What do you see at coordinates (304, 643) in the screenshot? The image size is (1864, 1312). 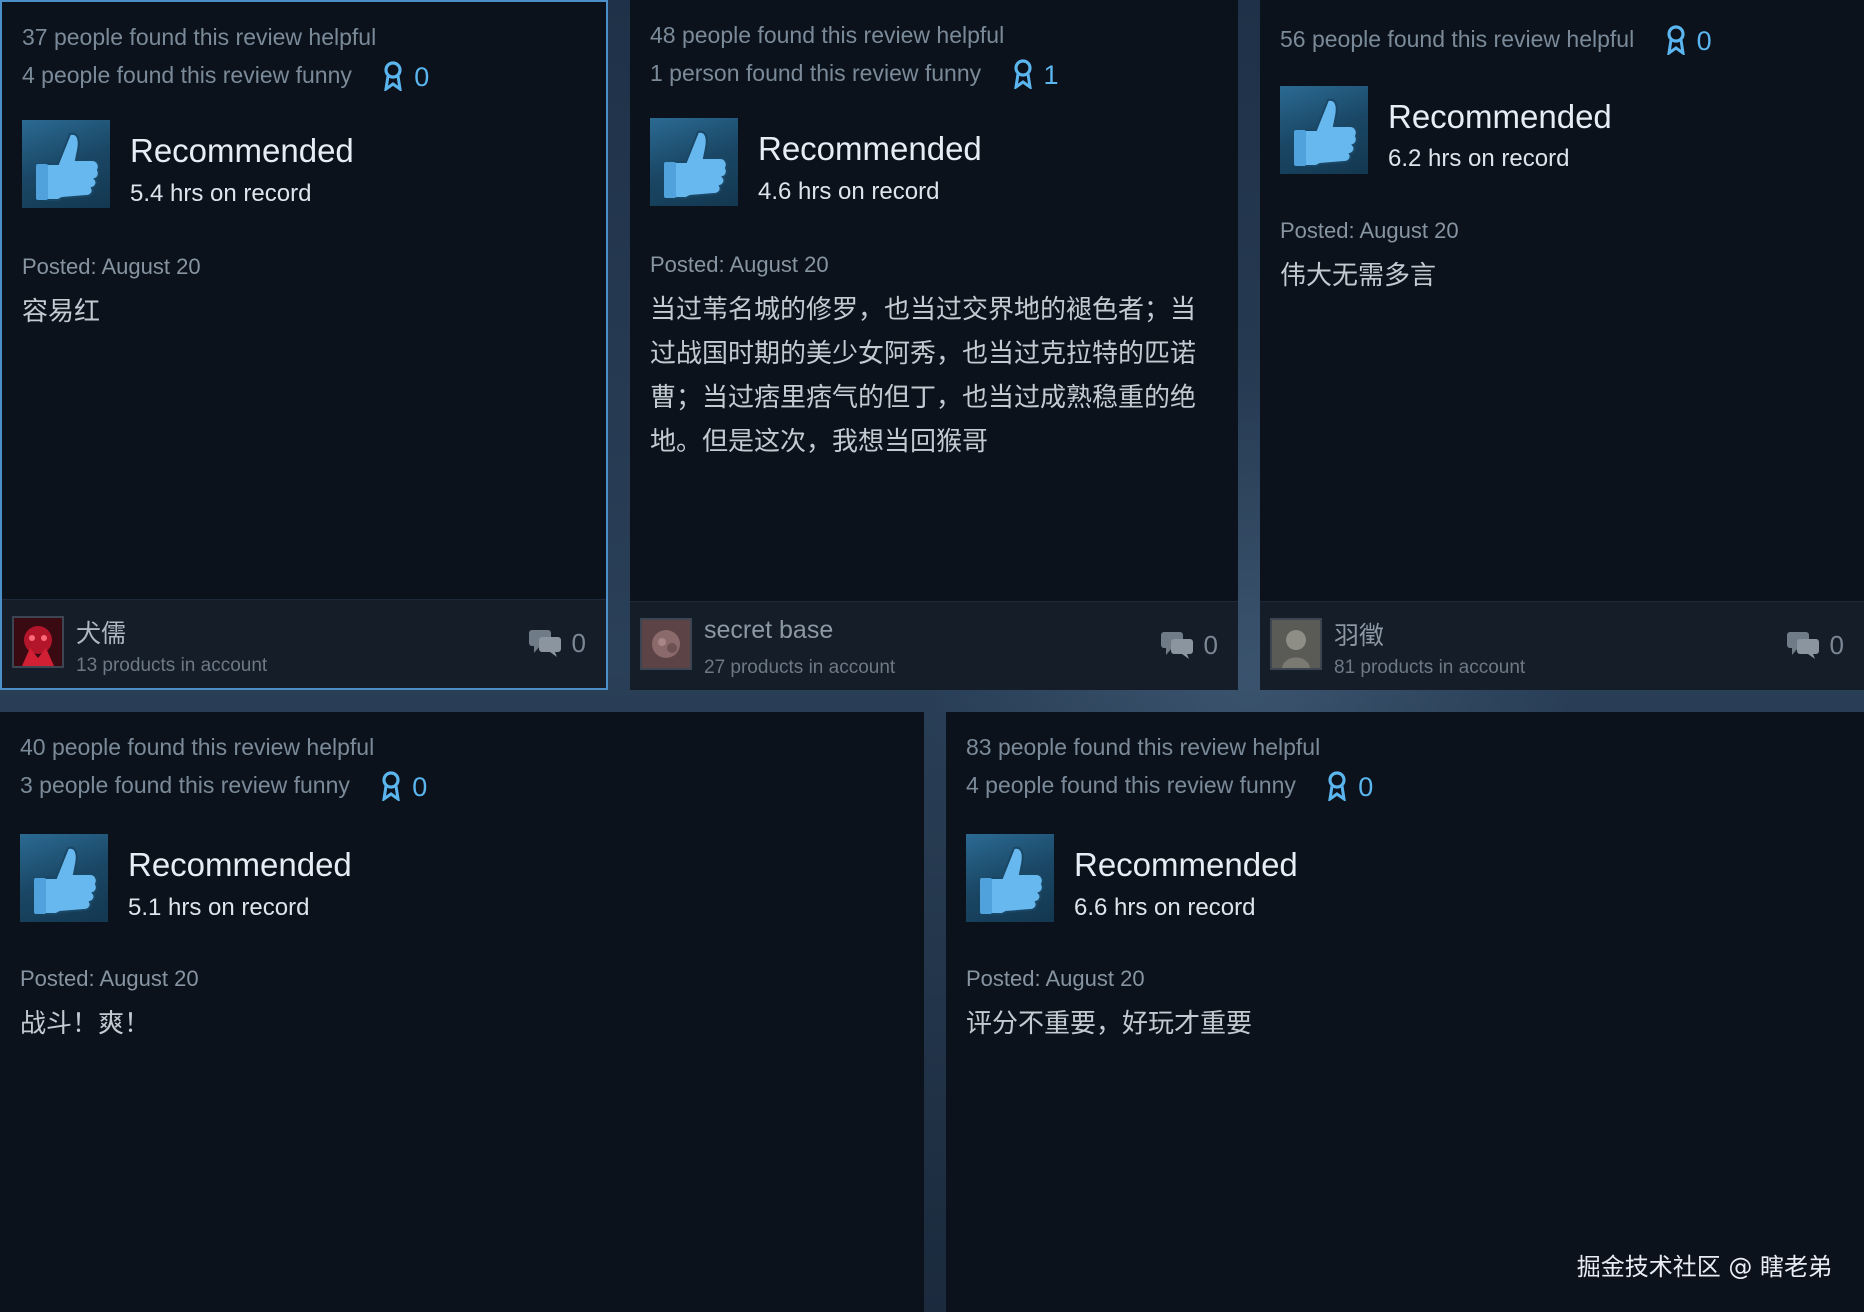 I see `author-footer: 犬儒 13 products in account 0` at bounding box center [304, 643].